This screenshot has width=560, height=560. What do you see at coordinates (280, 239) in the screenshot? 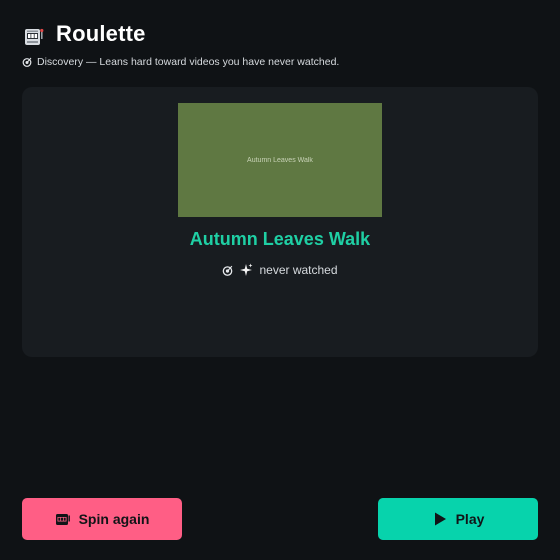
I see `video-title: Autumn Leaves Walk` at bounding box center [280, 239].